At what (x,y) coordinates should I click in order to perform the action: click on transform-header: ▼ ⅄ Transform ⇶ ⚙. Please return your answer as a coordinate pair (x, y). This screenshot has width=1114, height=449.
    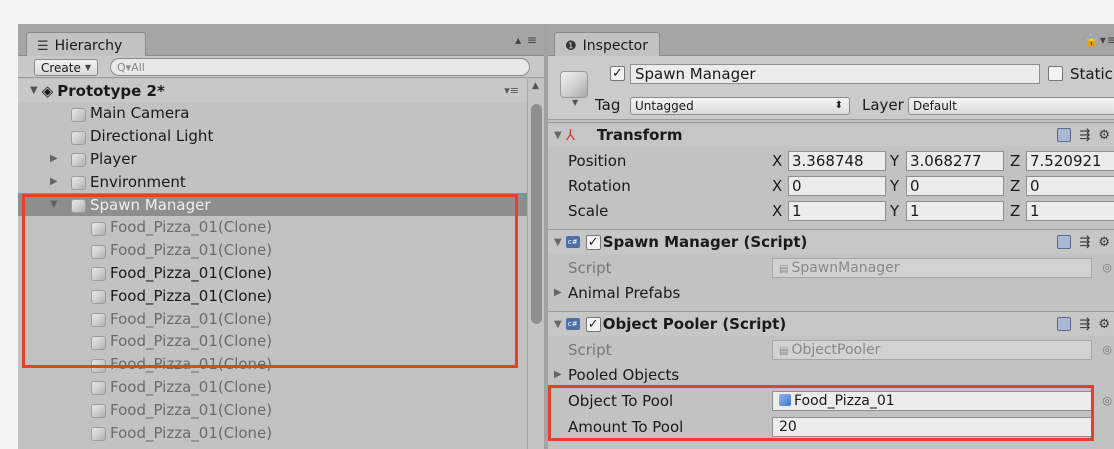
    Looking at the image, I should click on (831, 134).